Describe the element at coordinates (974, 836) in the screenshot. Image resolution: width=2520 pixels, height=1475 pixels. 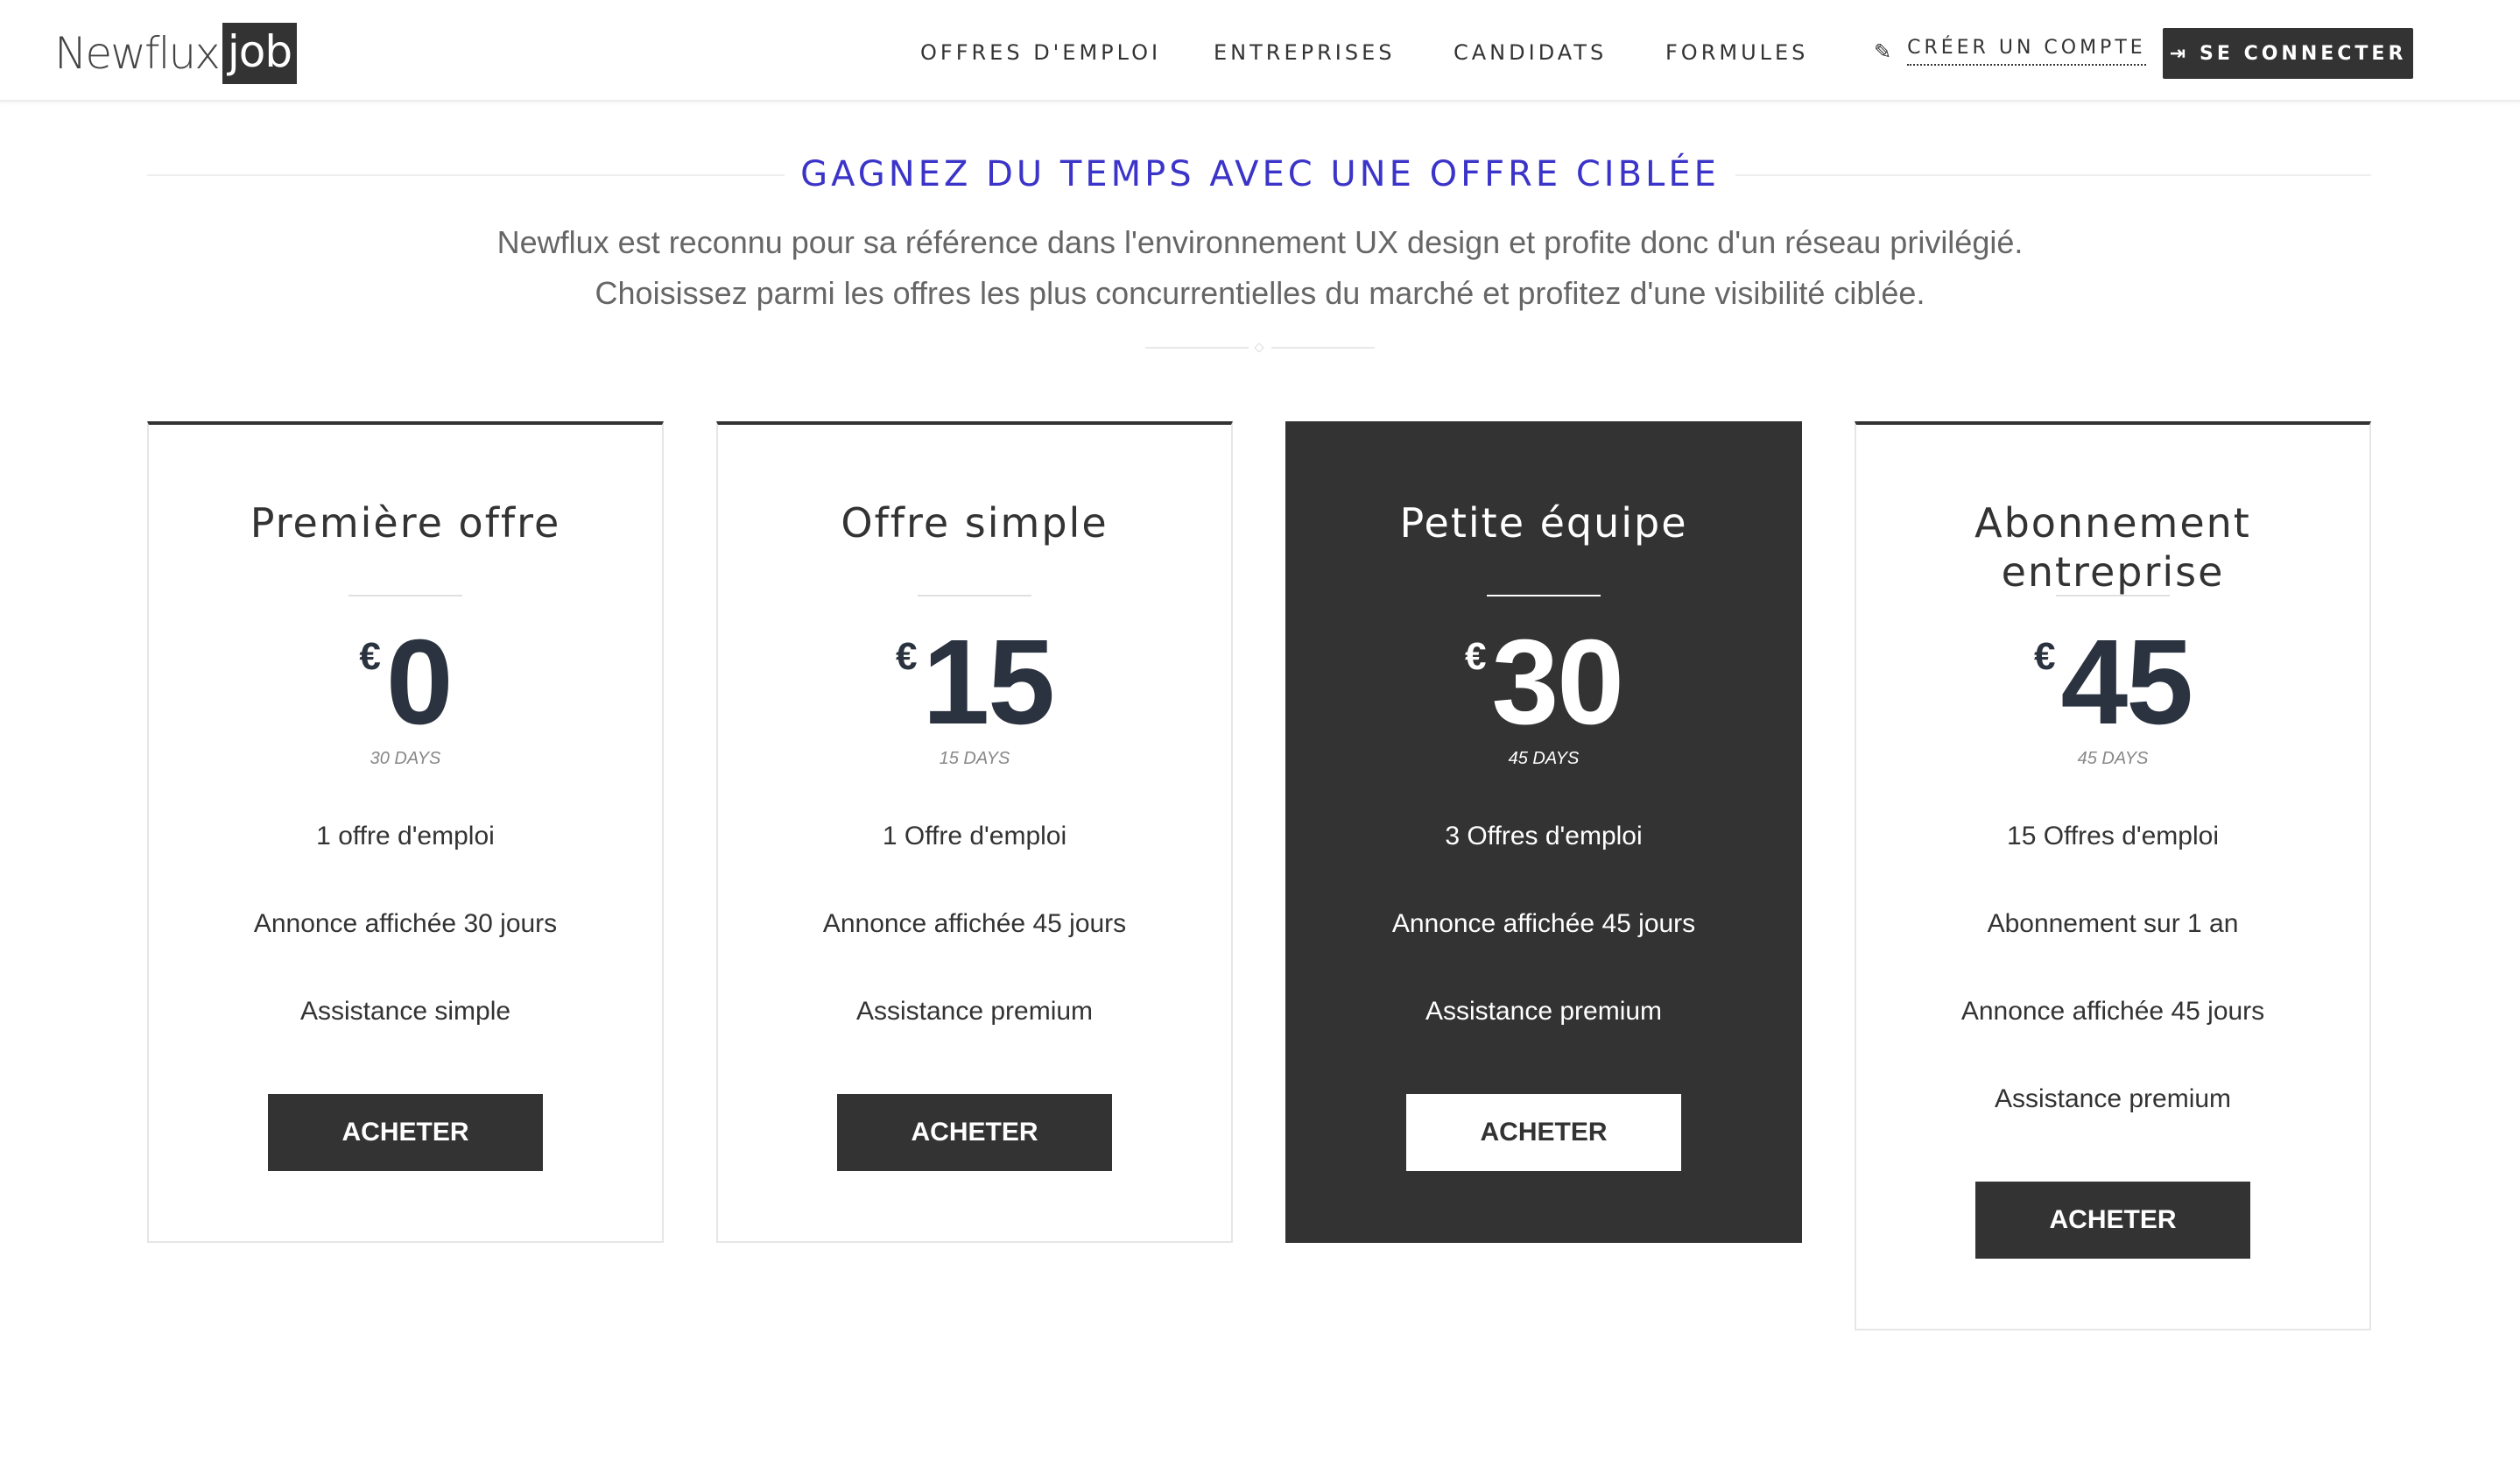
I see `plan-feature: 1 Offre d'emploi` at that location.